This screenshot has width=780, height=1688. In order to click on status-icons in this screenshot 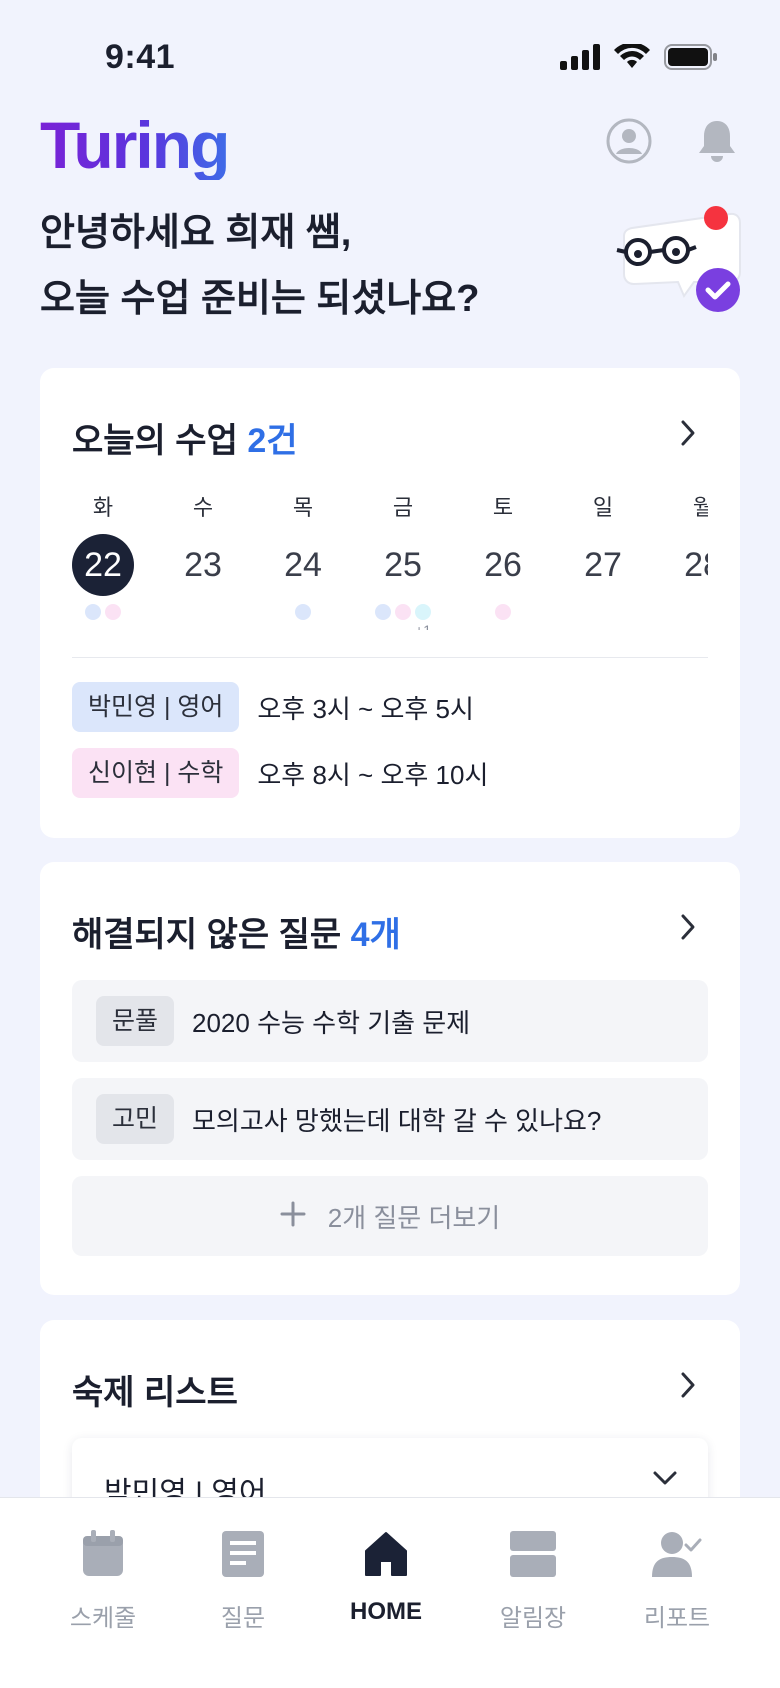, I will do `click(639, 58)`.